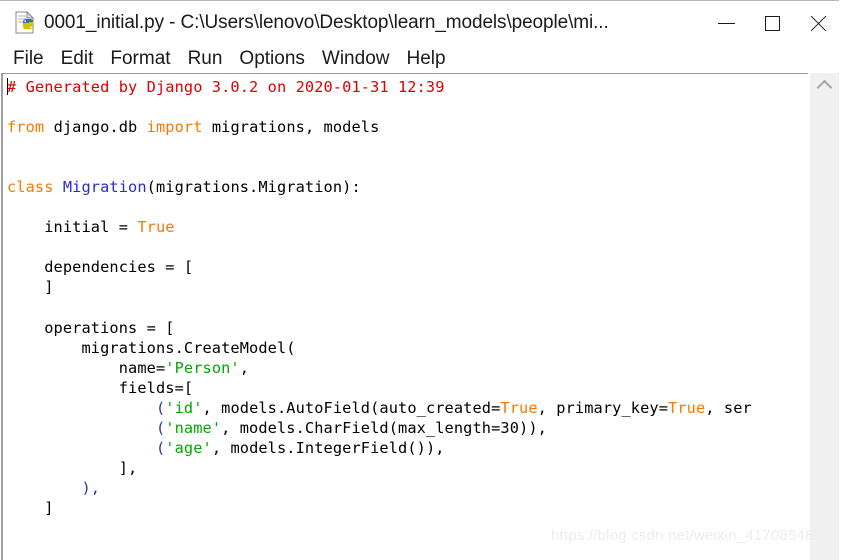  I want to click on code-token-keyword: class, so click(35, 187).